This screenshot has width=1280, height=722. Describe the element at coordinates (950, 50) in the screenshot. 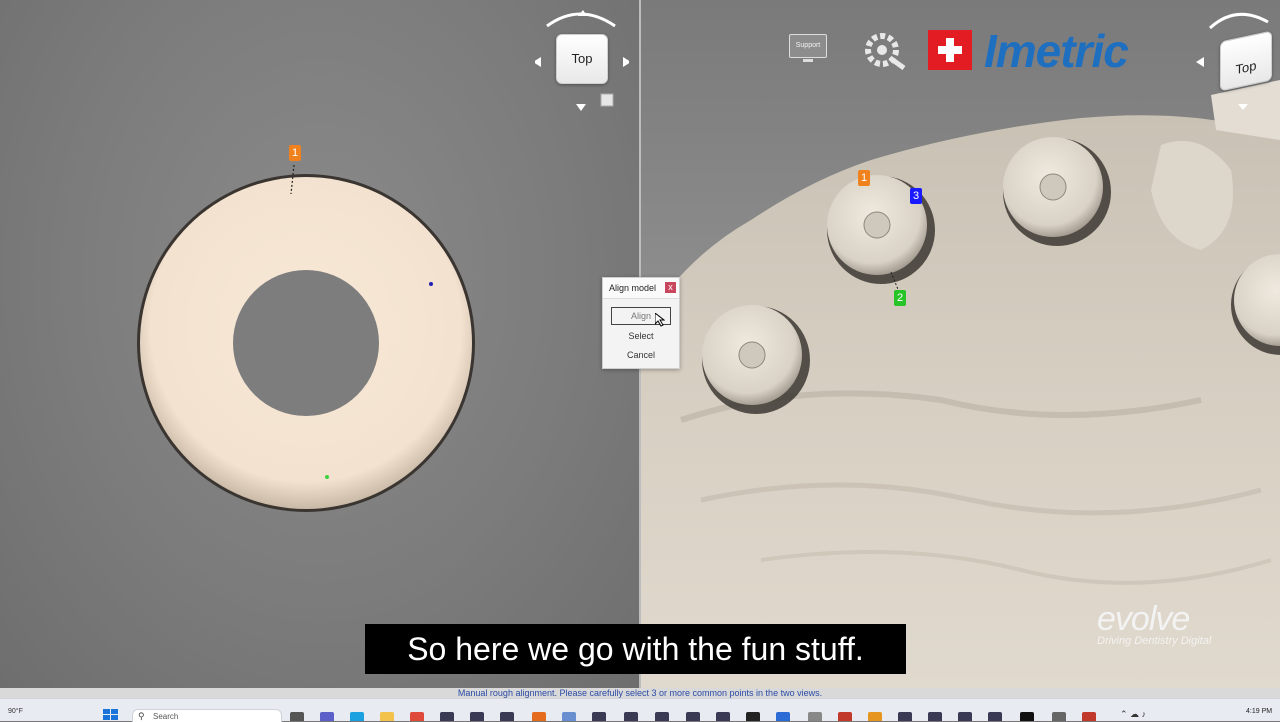

I see `swiss-cross-icon` at that location.